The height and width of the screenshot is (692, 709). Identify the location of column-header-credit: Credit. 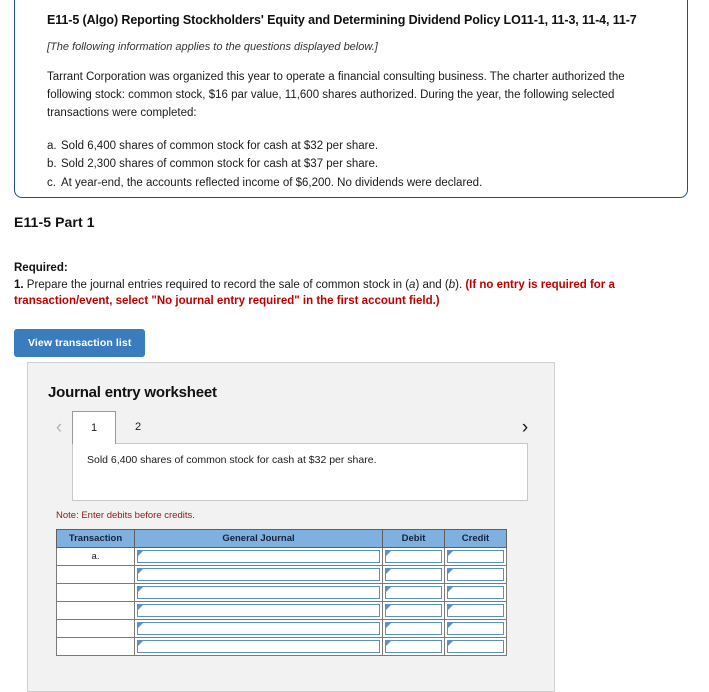
(475, 538).